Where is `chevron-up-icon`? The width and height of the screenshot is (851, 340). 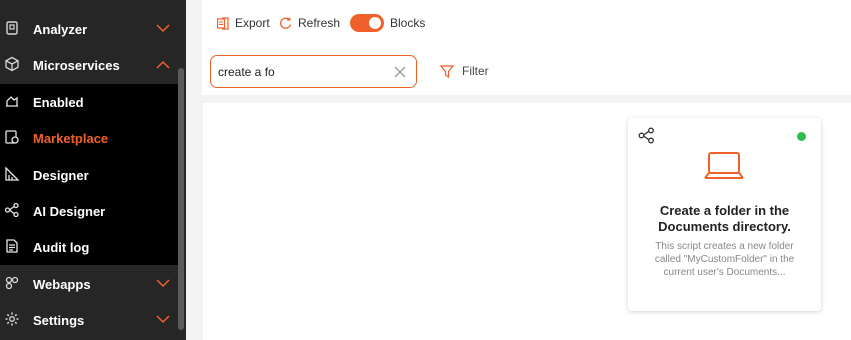 chevron-up-icon is located at coordinates (163, 64).